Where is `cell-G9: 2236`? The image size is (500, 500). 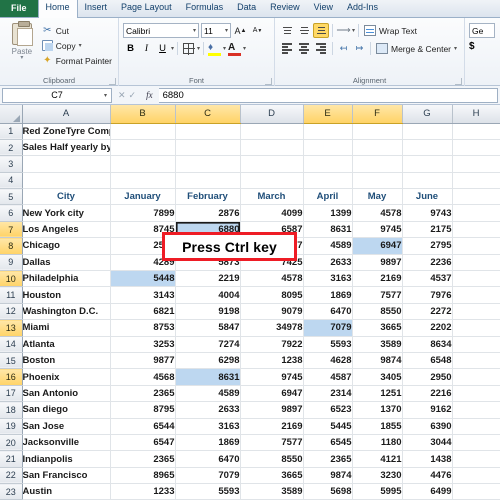 cell-G9: 2236 is located at coordinates (427, 263).